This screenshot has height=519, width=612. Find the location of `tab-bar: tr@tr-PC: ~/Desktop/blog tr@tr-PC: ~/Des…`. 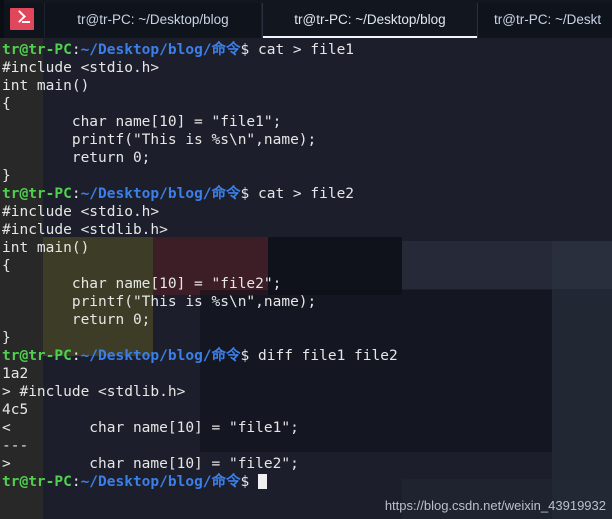

tab-bar: tr@tr-PC: ~/Desktop/blog tr@tr-PC: ~/Des… is located at coordinates (306, 19).